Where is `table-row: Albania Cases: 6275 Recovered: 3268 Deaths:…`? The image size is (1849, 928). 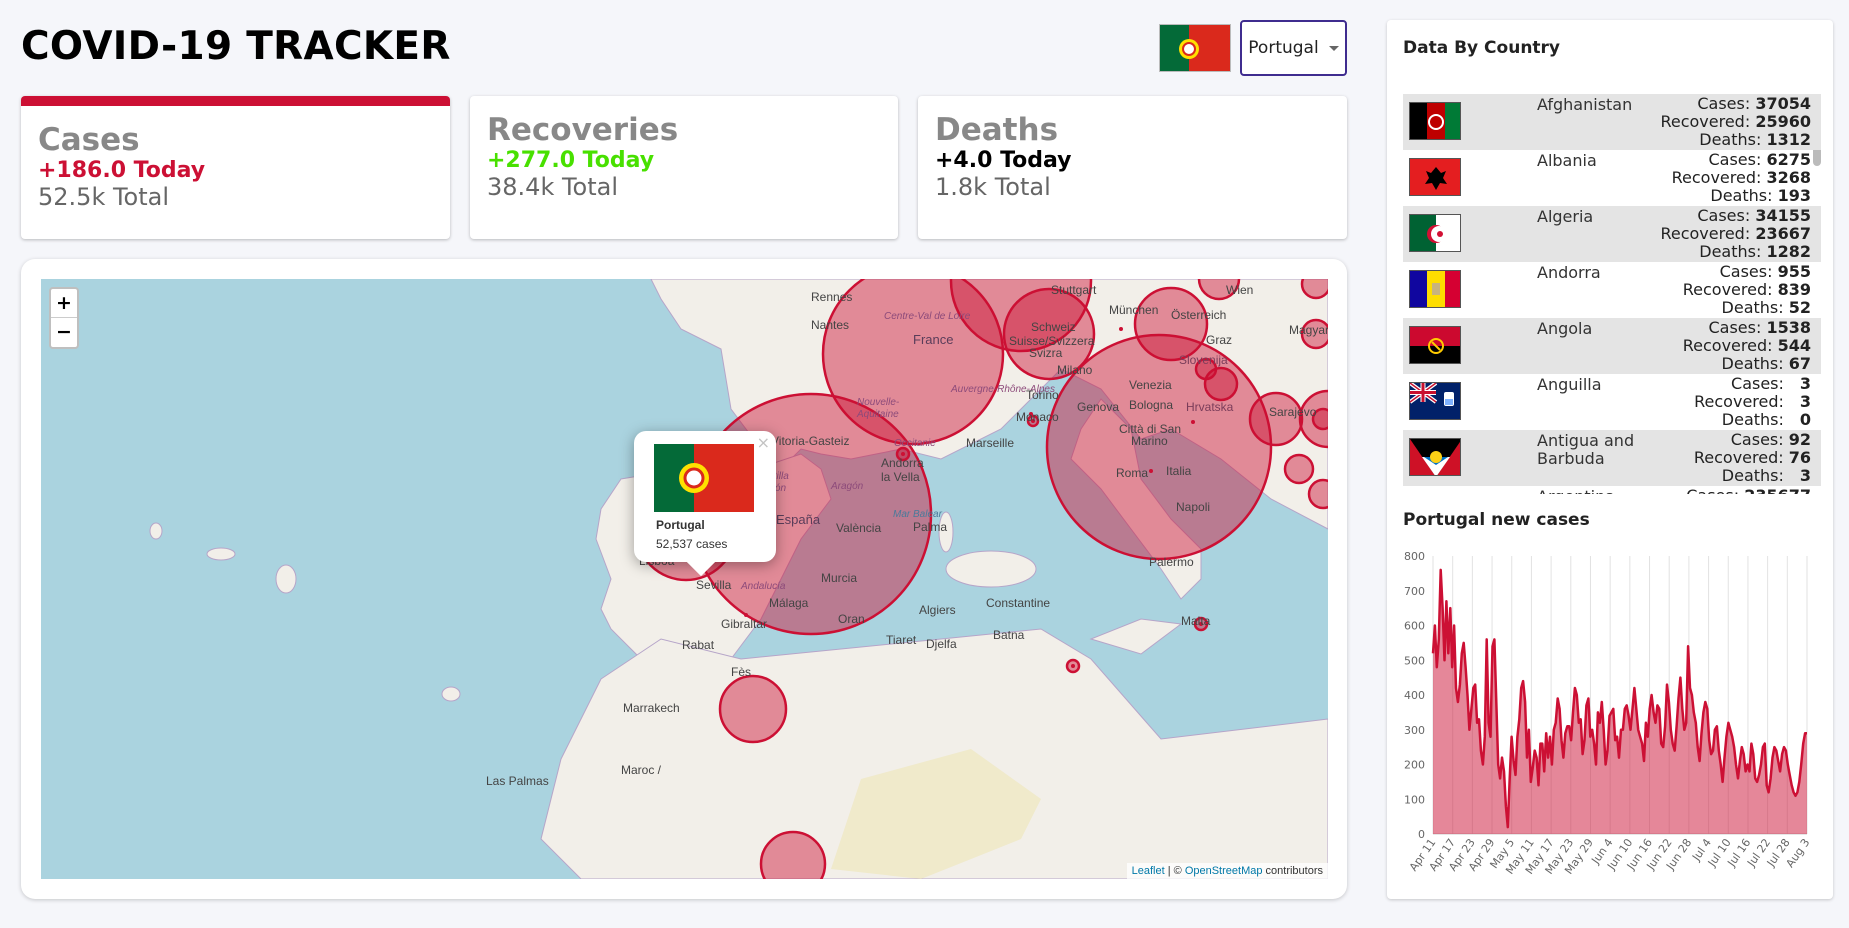
table-row: Albania Cases: 6275 Recovered: 3268 Deaths:… is located at coordinates (1612, 178).